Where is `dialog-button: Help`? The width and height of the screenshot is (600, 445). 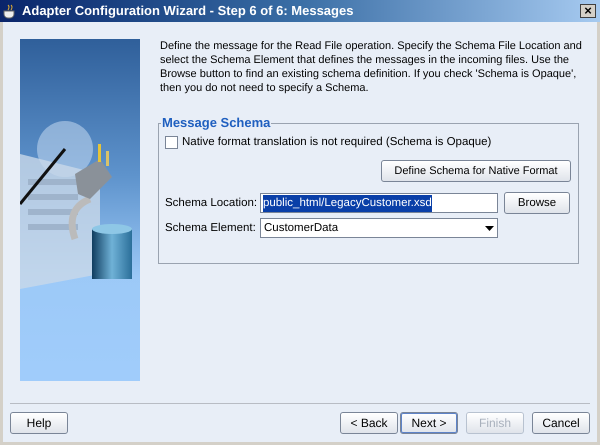
dialog-button: Help is located at coordinates (39, 423).